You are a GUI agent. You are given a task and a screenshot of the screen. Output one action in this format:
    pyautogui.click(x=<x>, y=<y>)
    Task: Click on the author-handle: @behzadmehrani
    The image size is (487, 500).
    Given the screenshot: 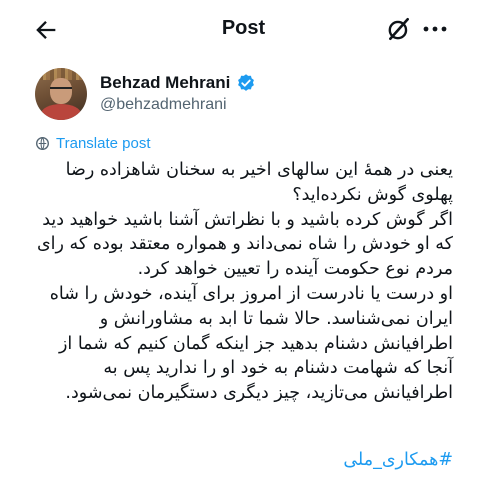 What is the action you would take?
    pyautogui.click(x=163, y=105)
    